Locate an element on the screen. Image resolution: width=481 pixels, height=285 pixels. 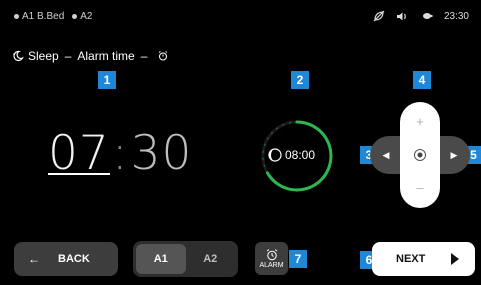
back-arrow-icon: ← is located at coordinates (34, 259).